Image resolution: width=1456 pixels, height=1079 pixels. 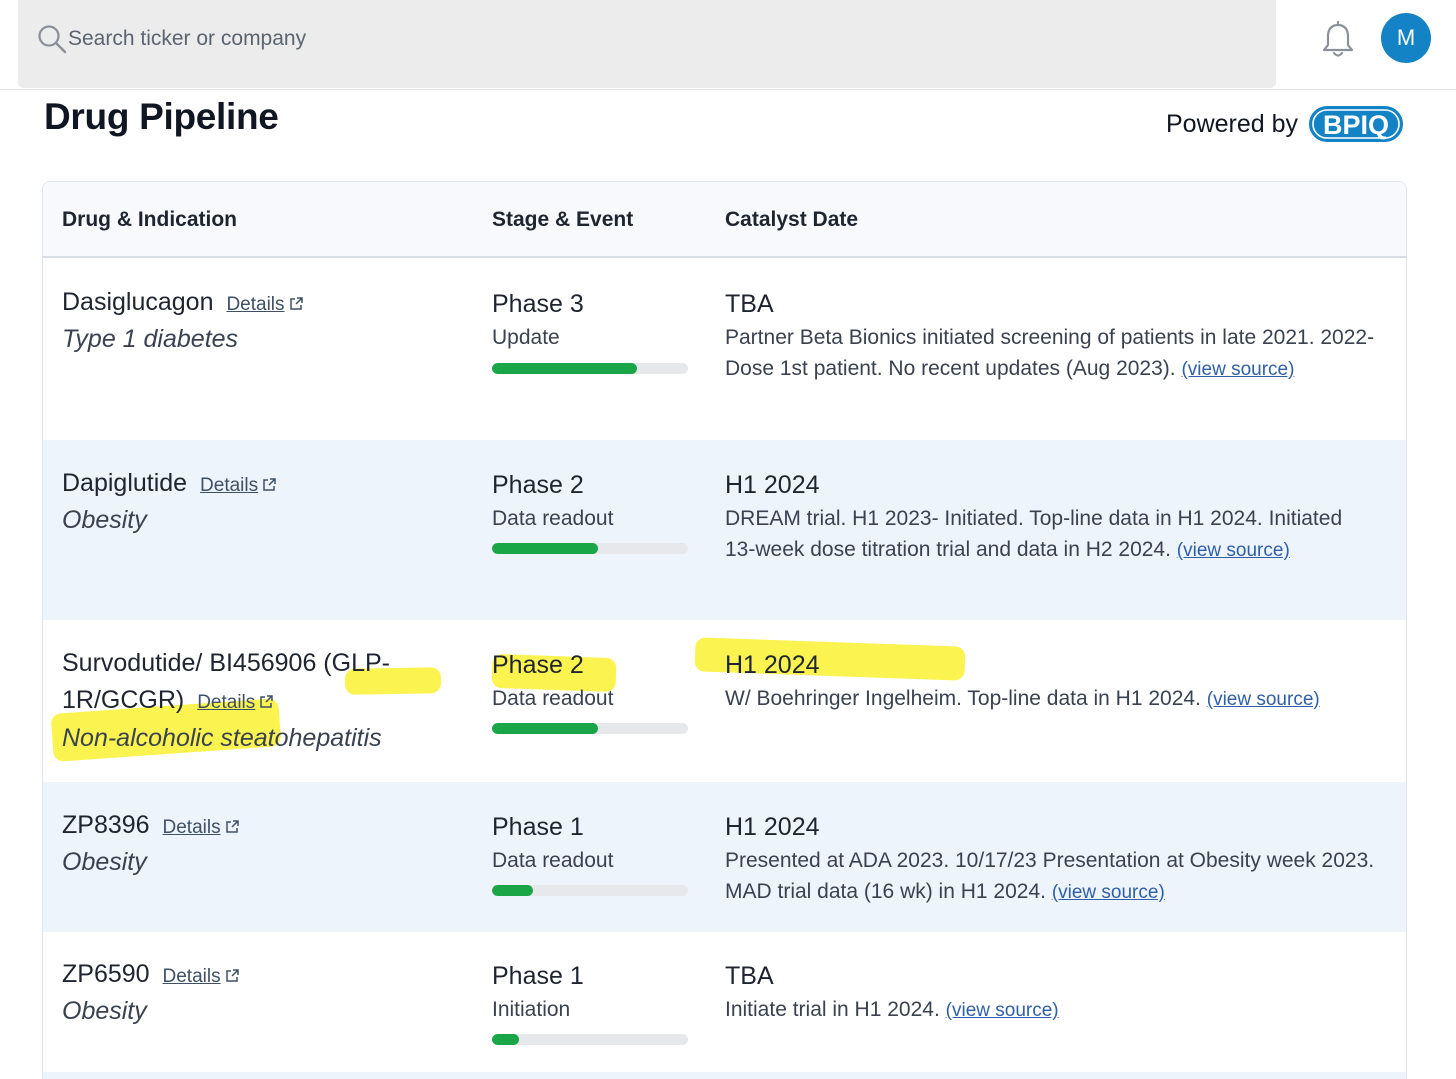 I want to click on header-stage-event: Stage & Event, so click(x=563, y=219).